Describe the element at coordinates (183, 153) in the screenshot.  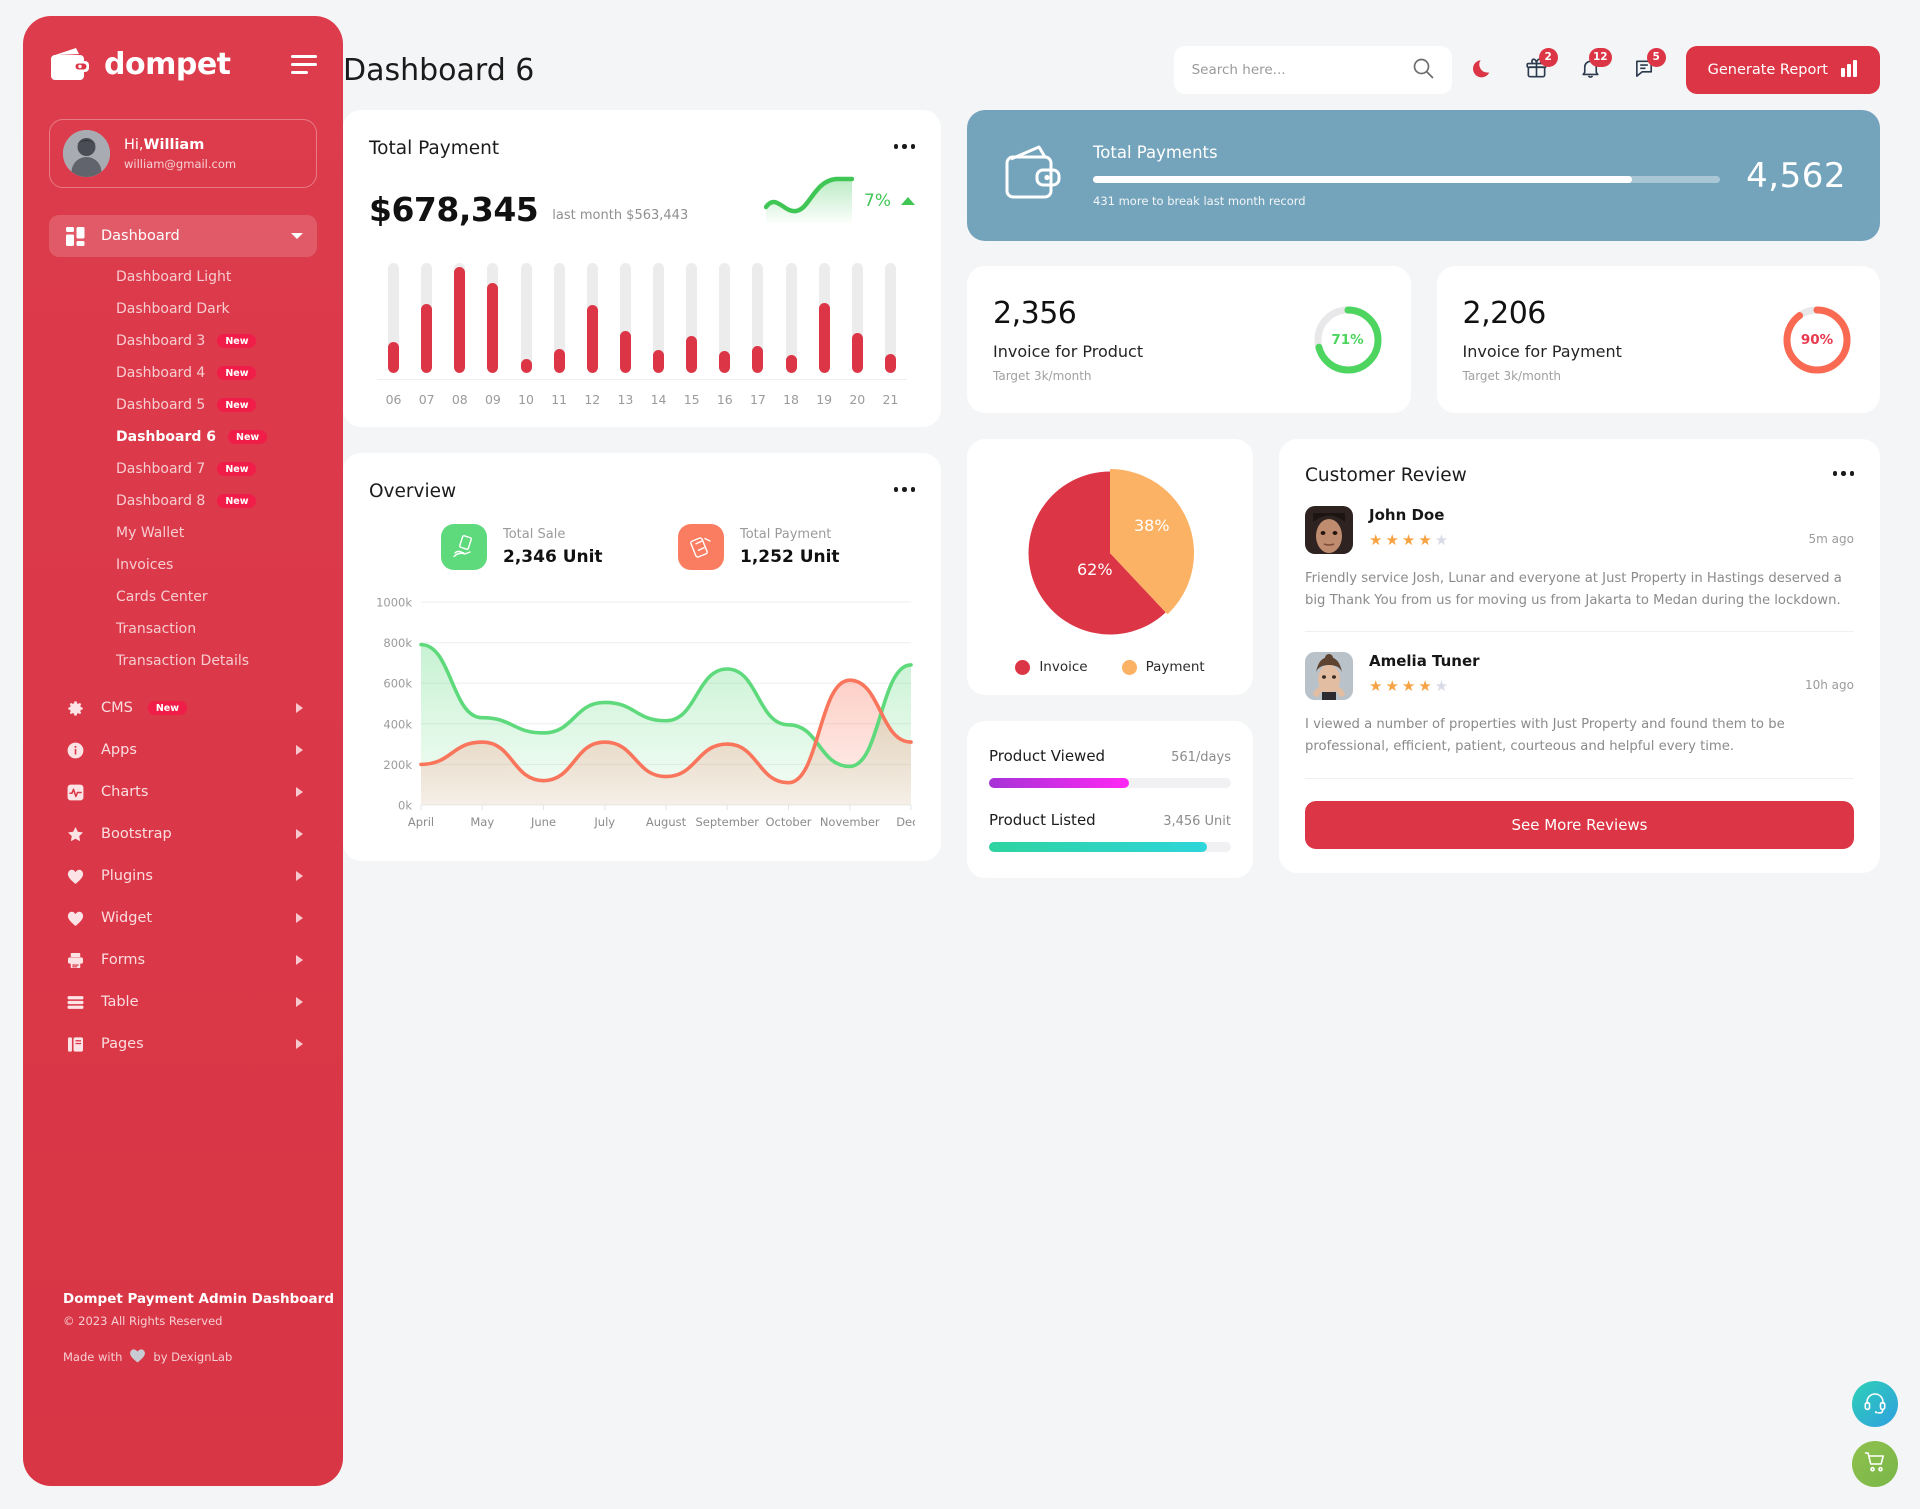
I see `profile-card: Hi,William william@gmail.com` at that location.